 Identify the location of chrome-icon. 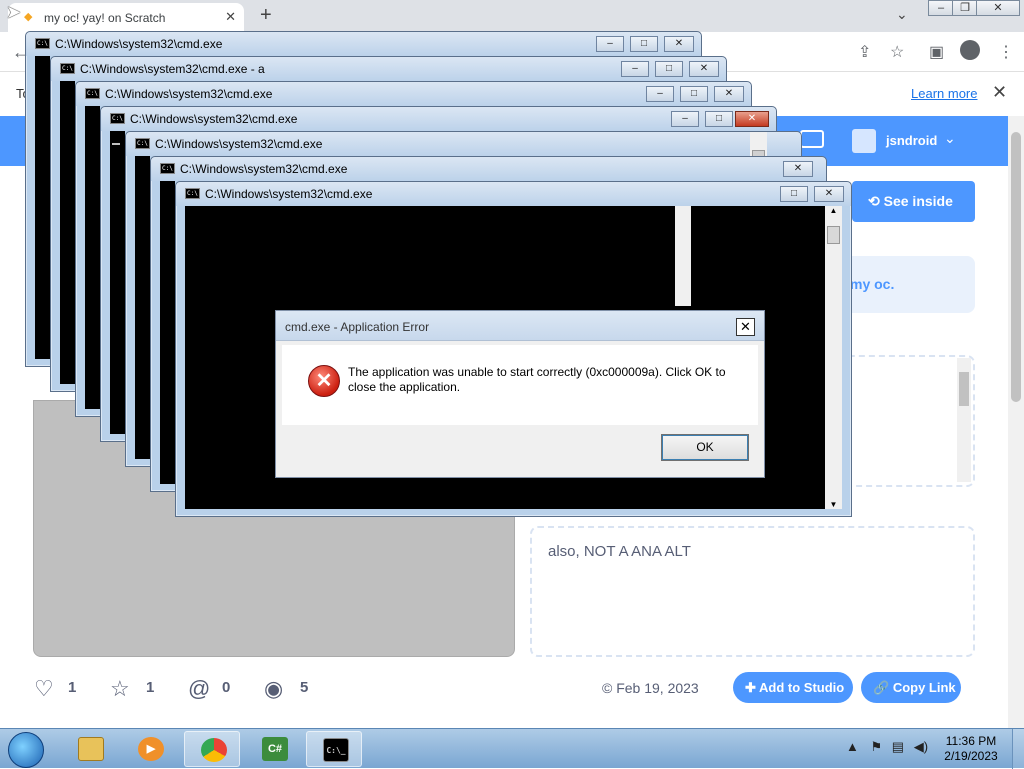
(214, 750).